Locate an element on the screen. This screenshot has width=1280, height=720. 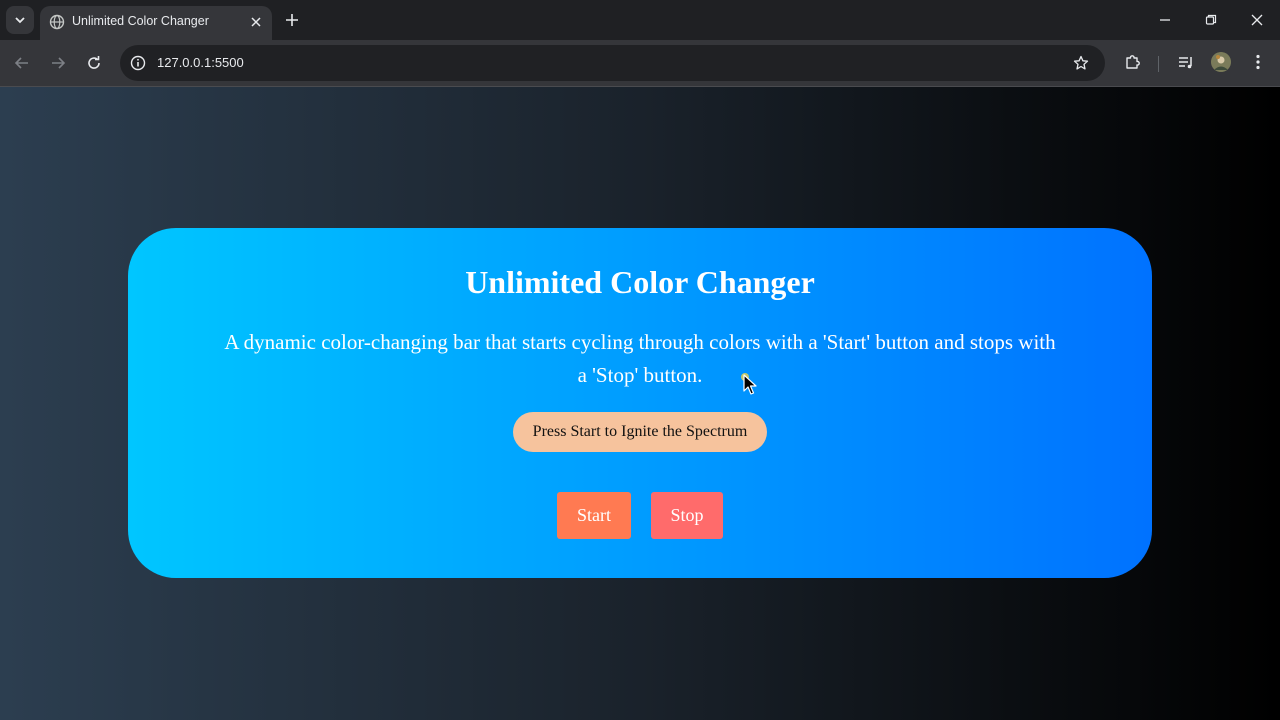
url-text: 127.0.0.1:5500 is located at coordinates (200, 62).